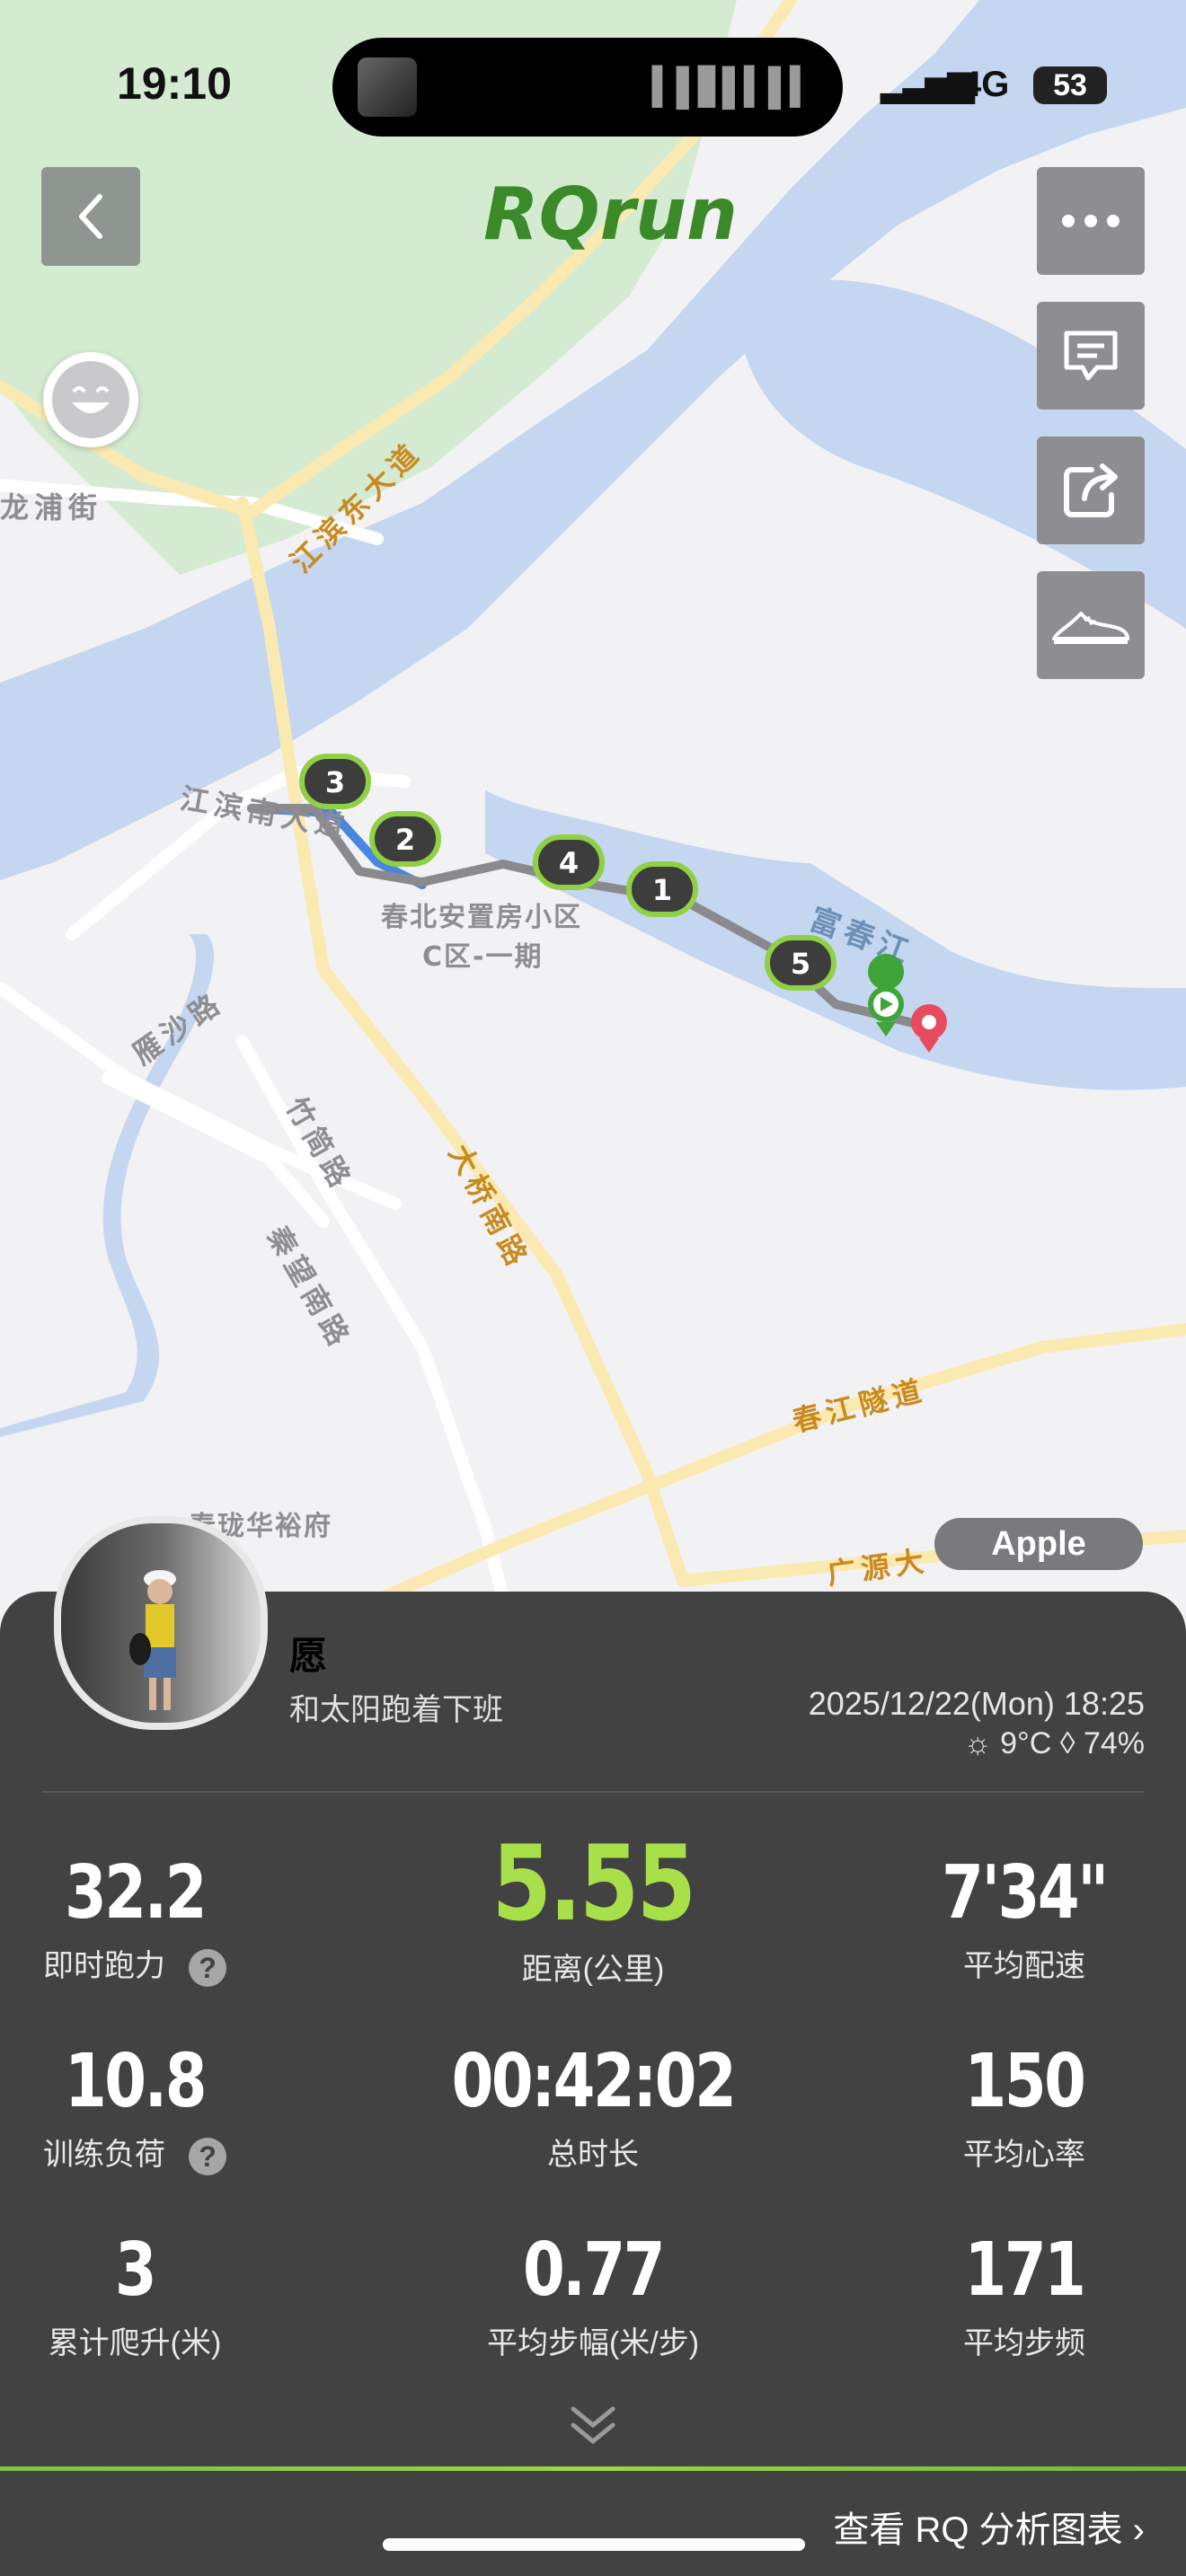  I want to click on home-indicator, so click(594, 2544).